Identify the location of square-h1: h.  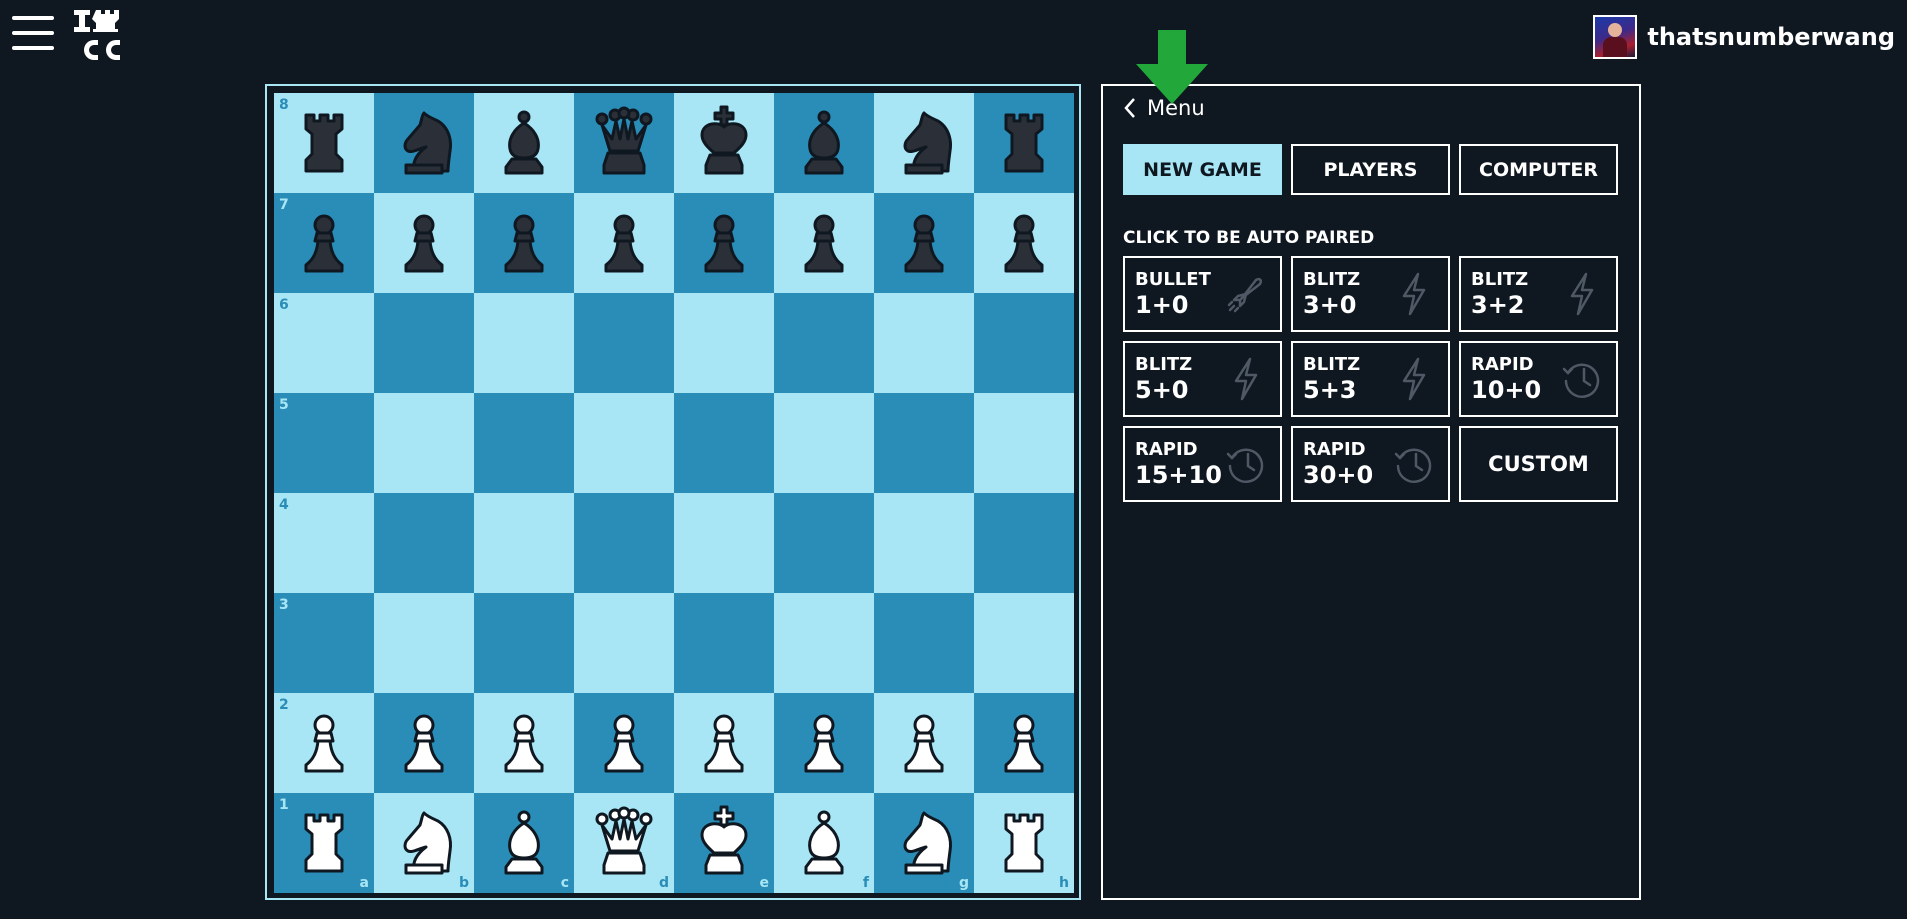
(1024, 843).